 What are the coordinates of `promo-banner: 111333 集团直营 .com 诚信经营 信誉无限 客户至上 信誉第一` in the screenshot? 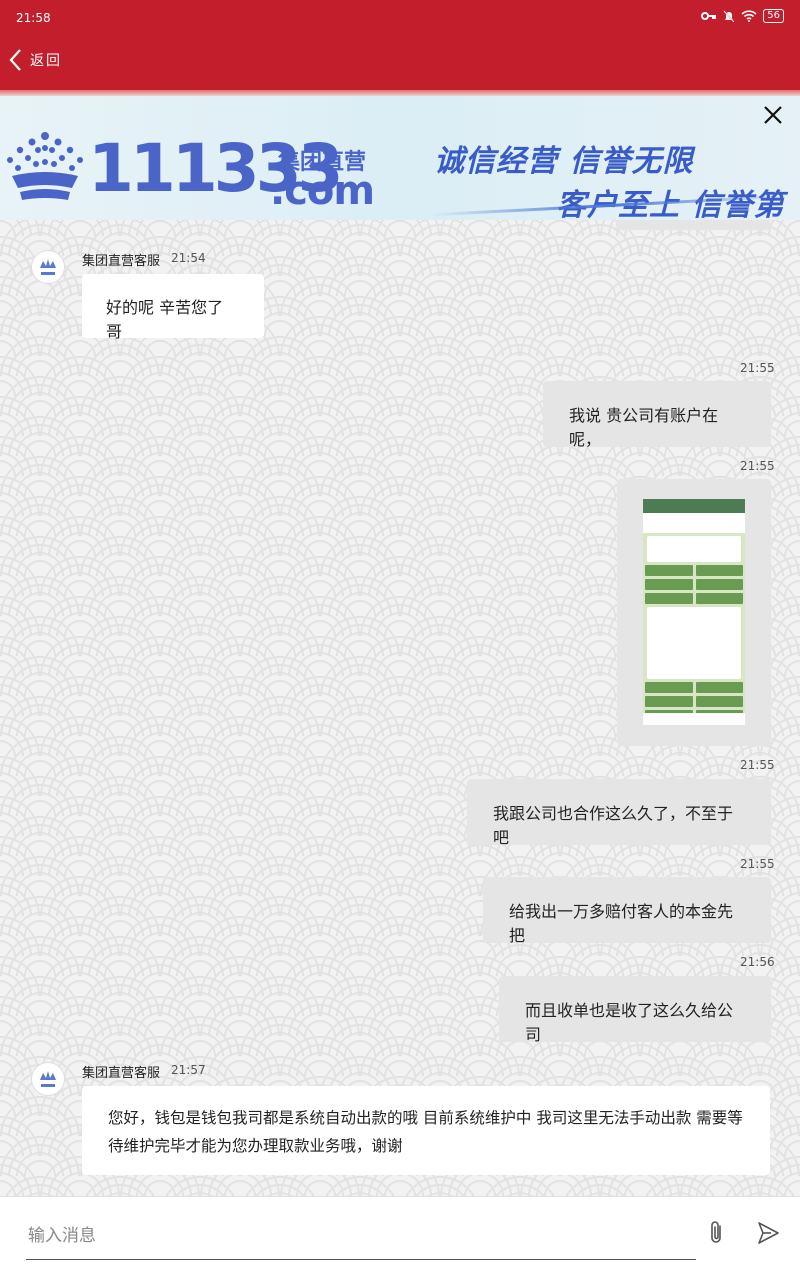 It's located at (400, 158).